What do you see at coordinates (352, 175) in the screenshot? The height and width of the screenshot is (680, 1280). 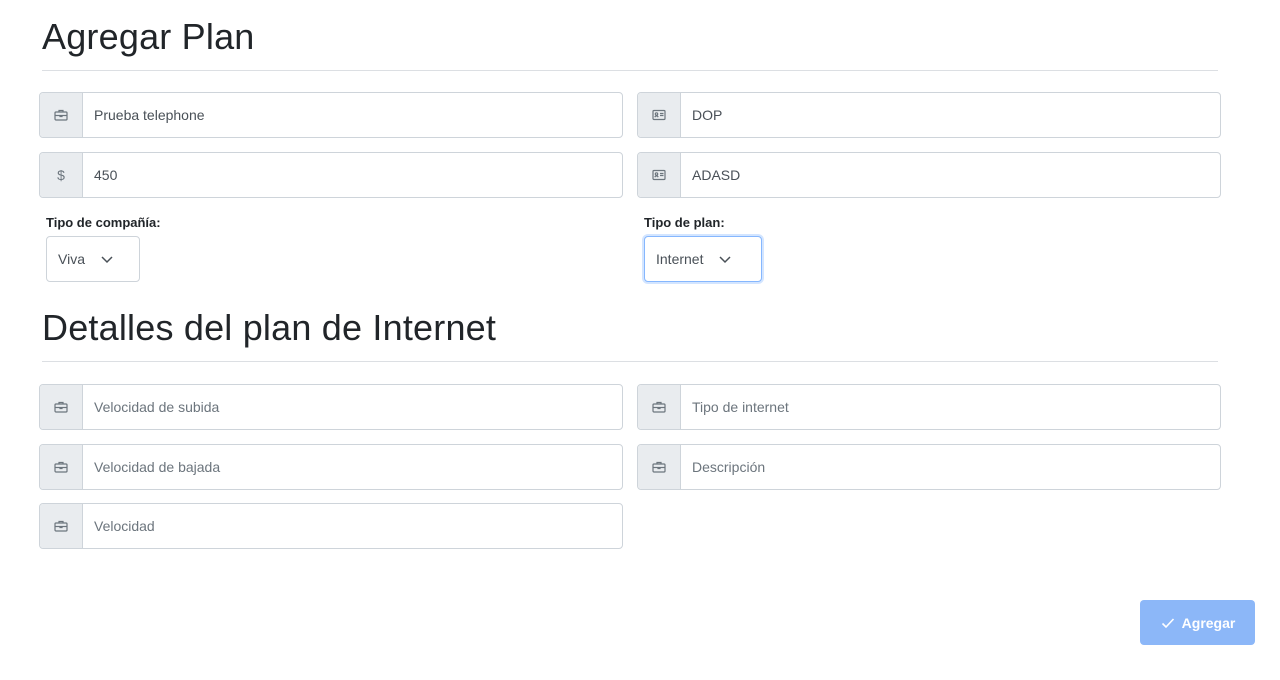 I see `price-input` at bounding box center [352, 175].